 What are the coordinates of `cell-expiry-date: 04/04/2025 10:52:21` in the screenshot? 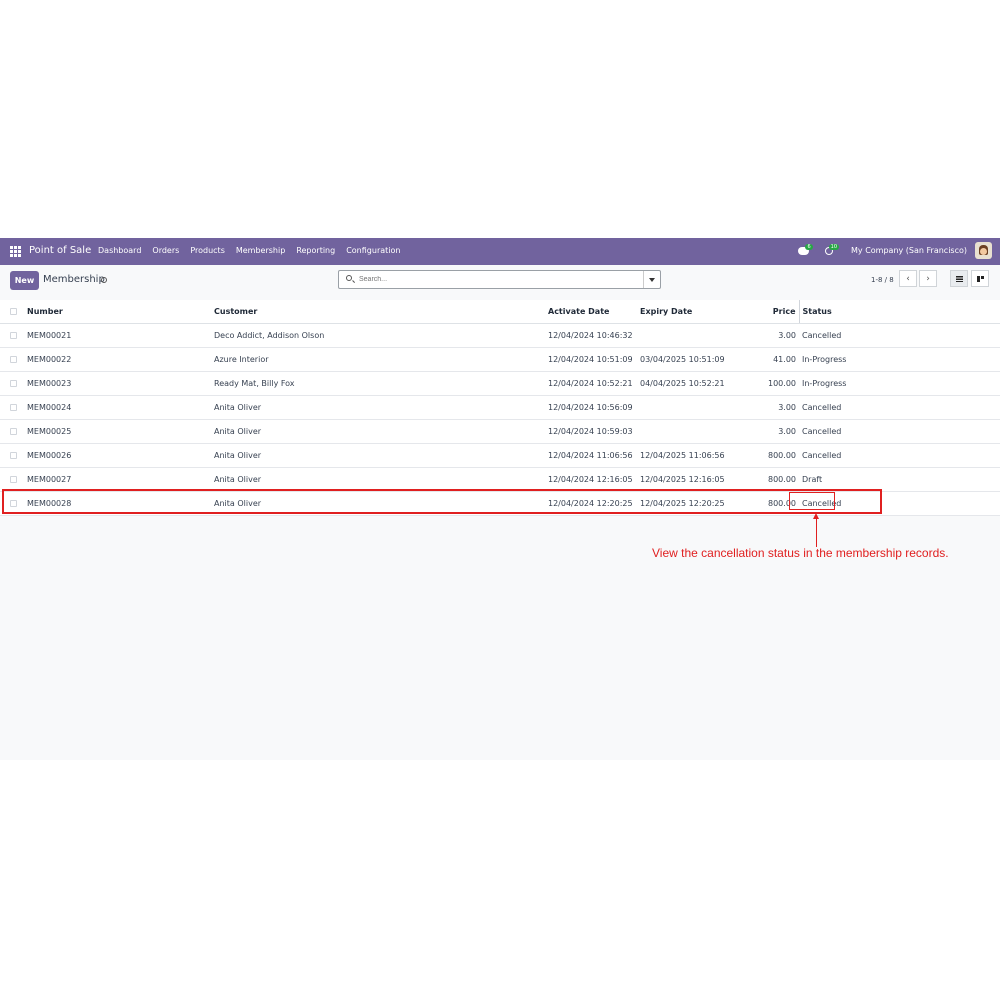 It's located at (695, 383).